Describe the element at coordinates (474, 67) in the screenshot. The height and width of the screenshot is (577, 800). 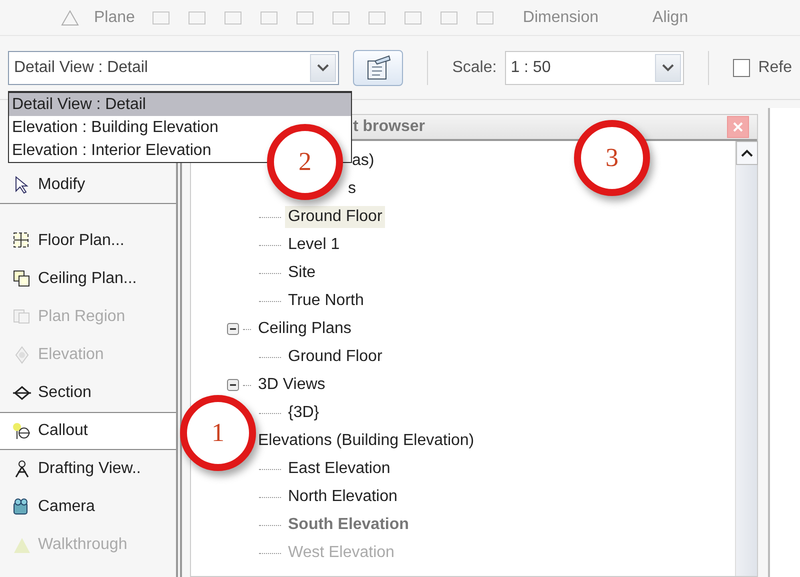
I see `scale-label: Scale:` at that location.